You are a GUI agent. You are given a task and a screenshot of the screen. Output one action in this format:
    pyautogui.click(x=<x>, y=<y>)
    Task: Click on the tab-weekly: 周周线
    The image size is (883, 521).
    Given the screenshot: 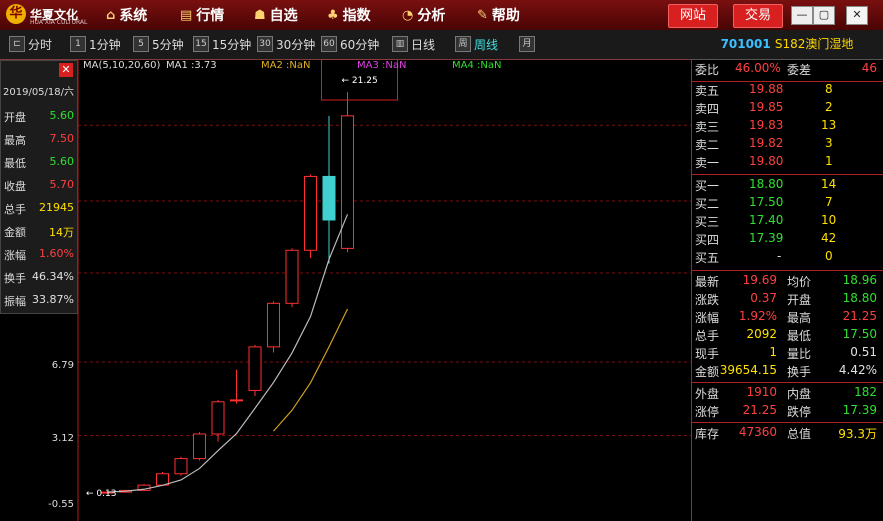 What is the action you would take?
    pyautogui.click(x=476, y=44)
    